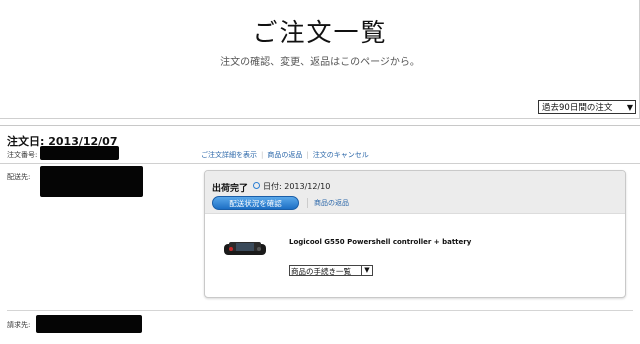  What do you see at coordinates (321, 271) in the screenshot?
I see `product-actions-value: 商品の手続き一覧` at bounding box center [321, 271].